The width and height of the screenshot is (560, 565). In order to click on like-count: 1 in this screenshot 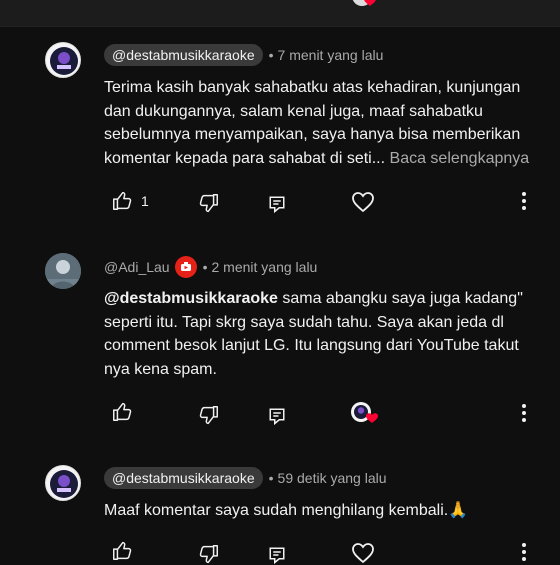, I will do `click(145, 201)`.